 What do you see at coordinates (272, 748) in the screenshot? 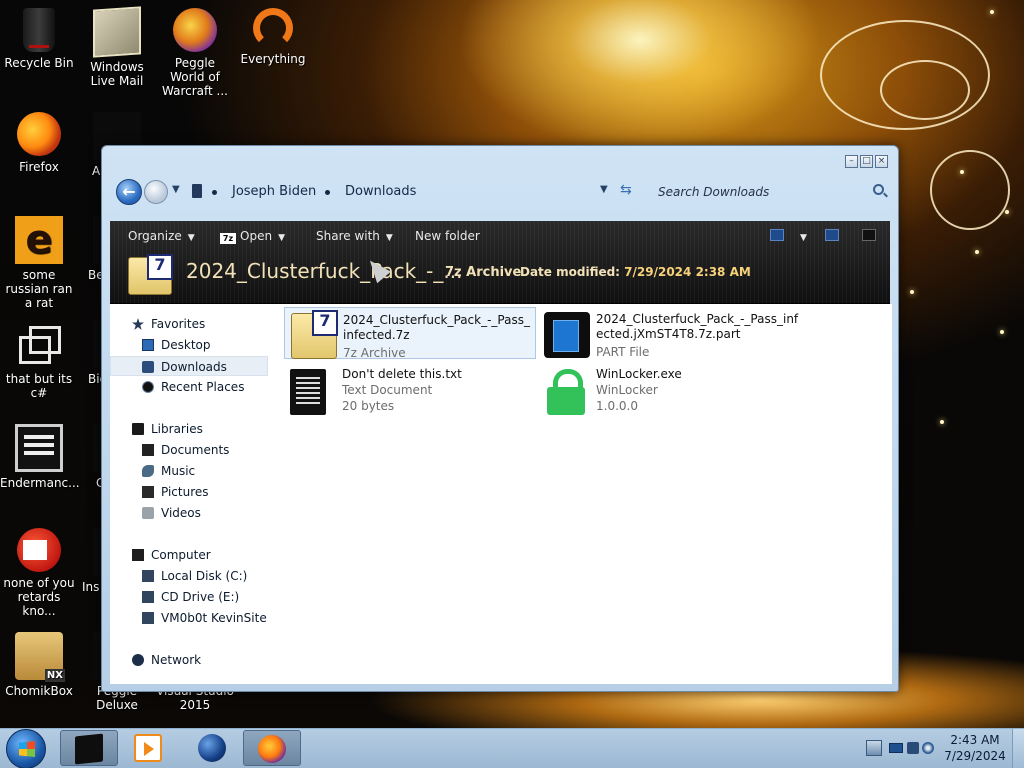
I see `taskbar-firefox` at bounding box center [272, 748].